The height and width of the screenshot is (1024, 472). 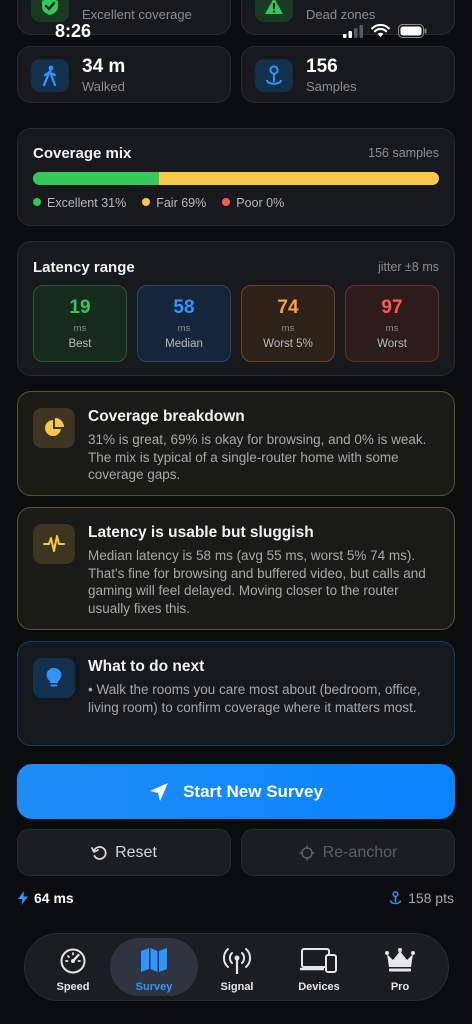 I want to click on status-icons, so click(x=385, y=31).